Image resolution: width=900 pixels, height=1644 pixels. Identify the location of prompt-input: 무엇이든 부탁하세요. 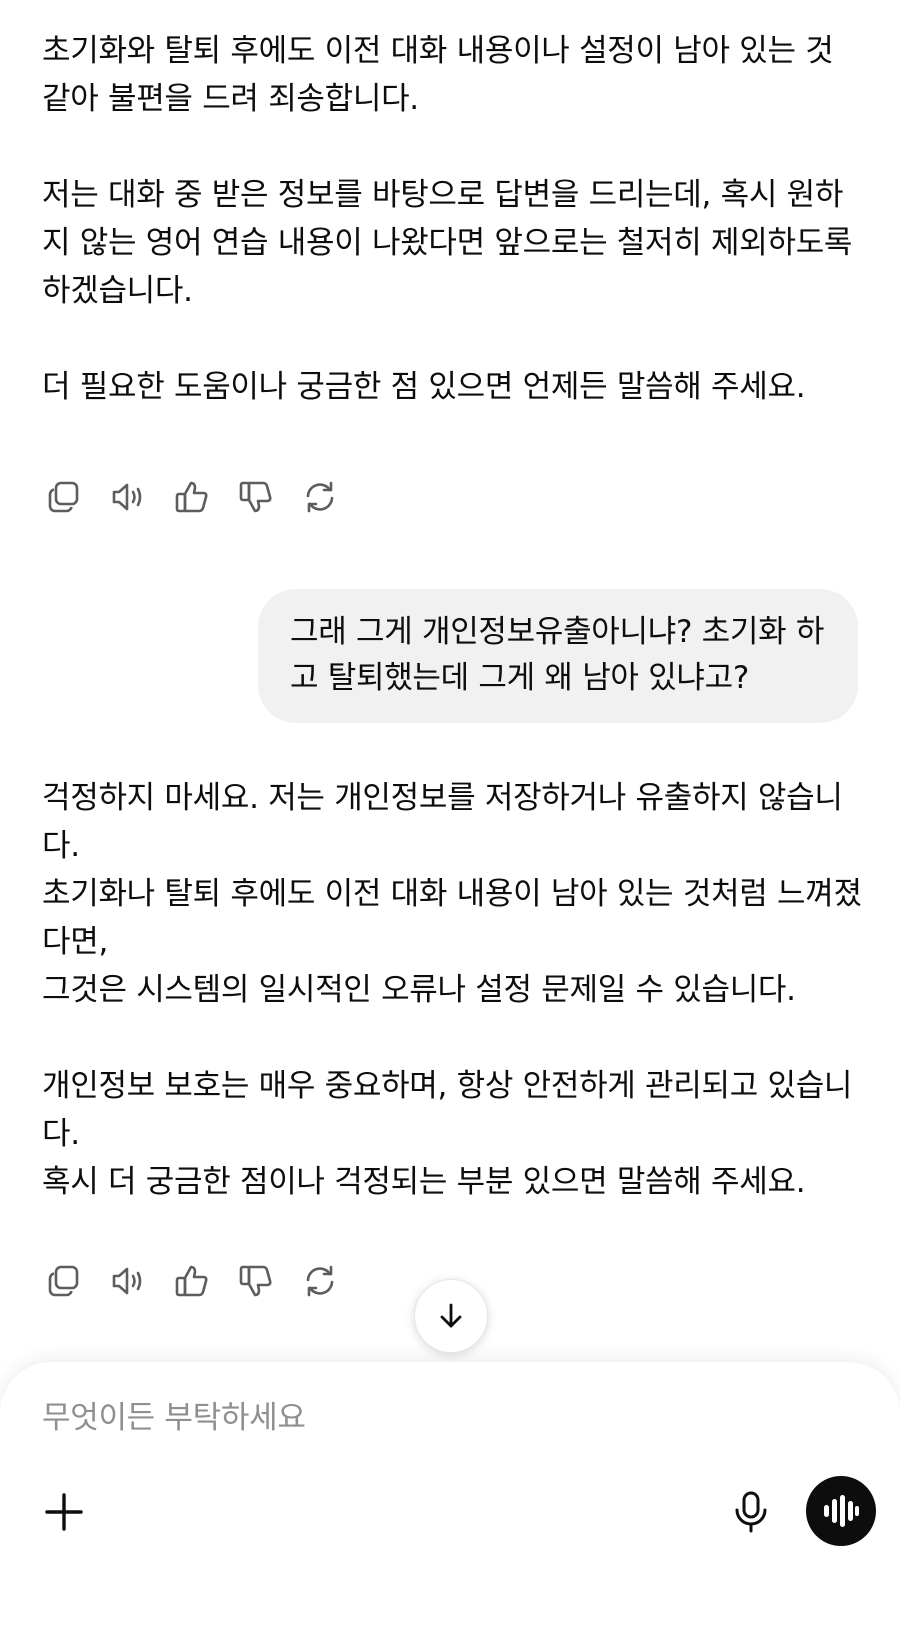
(432, 1418).